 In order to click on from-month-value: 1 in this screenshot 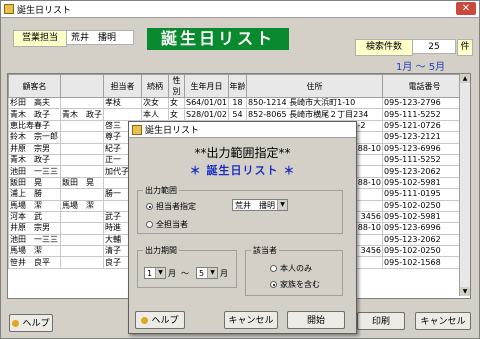, I will do `click(150, 273)`.